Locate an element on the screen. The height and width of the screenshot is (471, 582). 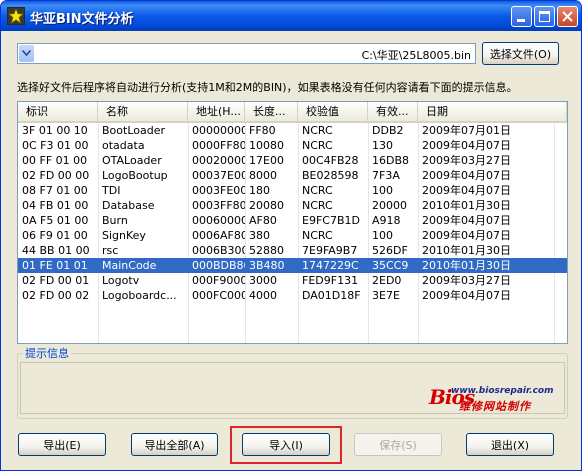
cell-address: 000BDB80 is located at coordinates (218, 265).